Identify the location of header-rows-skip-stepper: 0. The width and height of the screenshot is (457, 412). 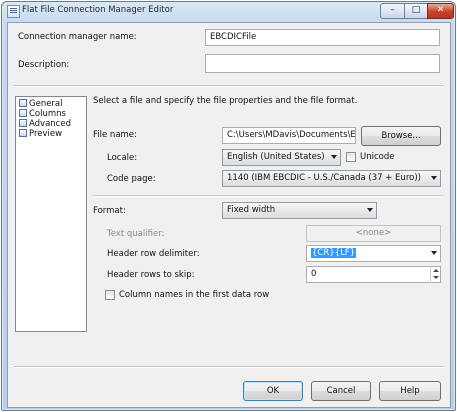
(373, 274).